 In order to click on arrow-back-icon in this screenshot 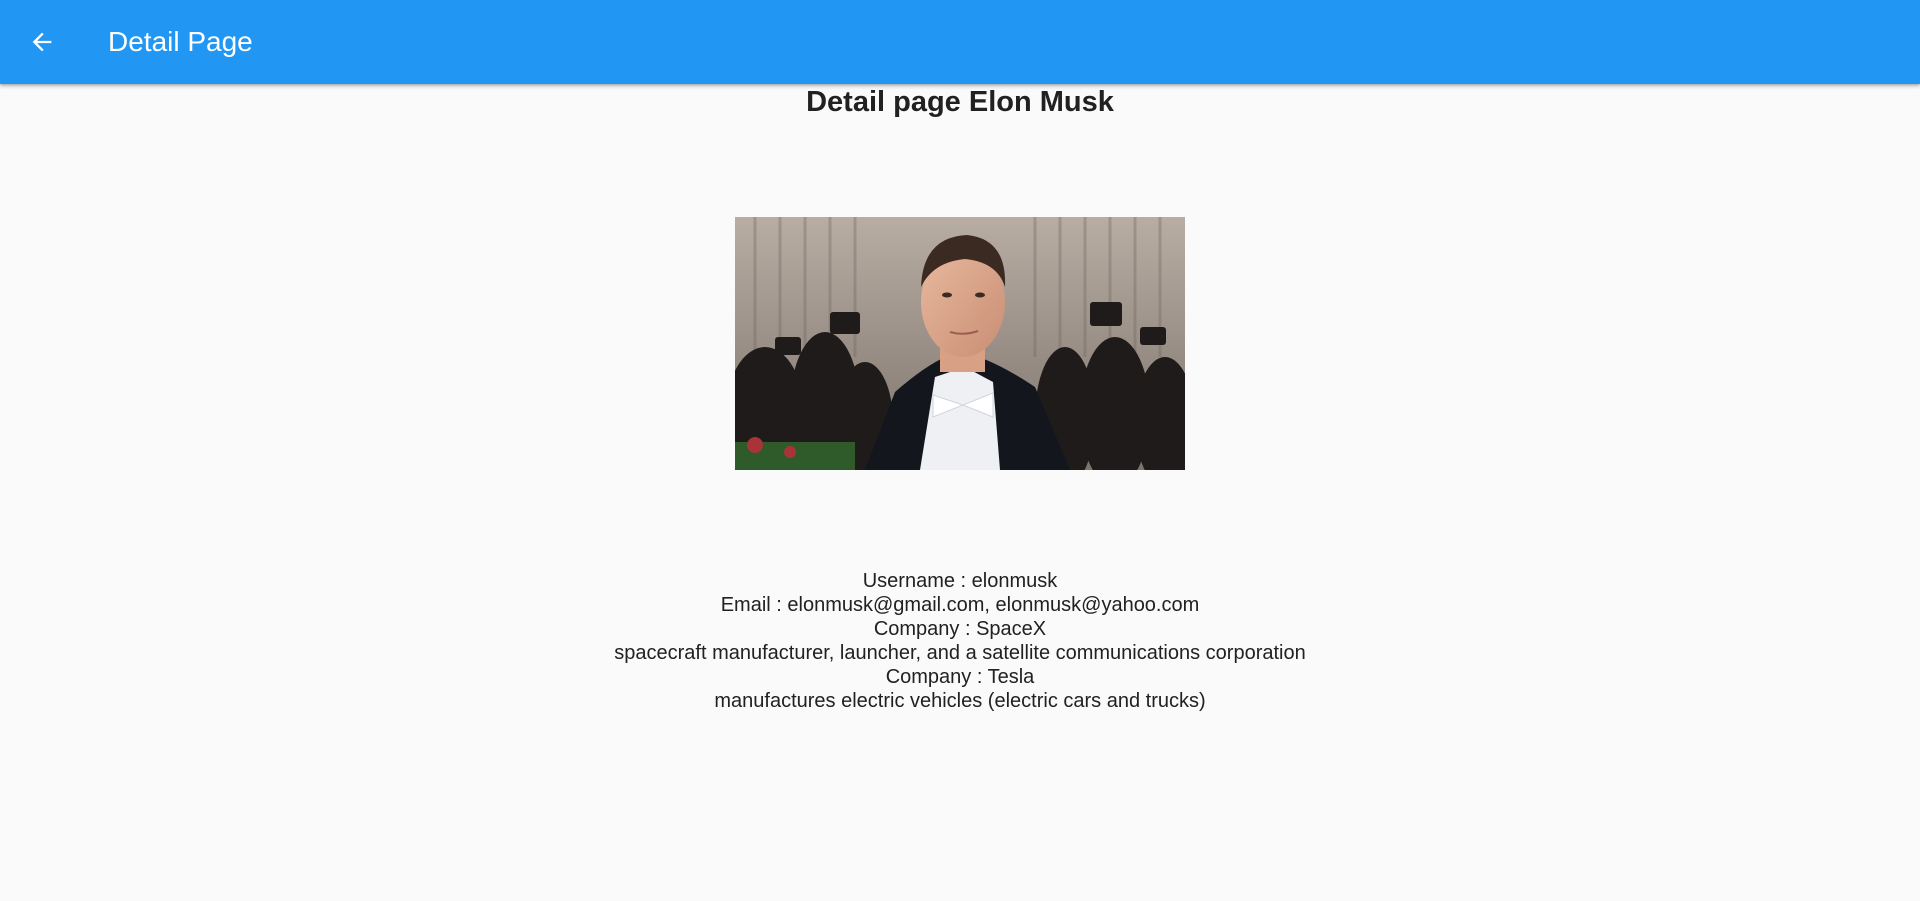, I will do `click(42, 42)`.